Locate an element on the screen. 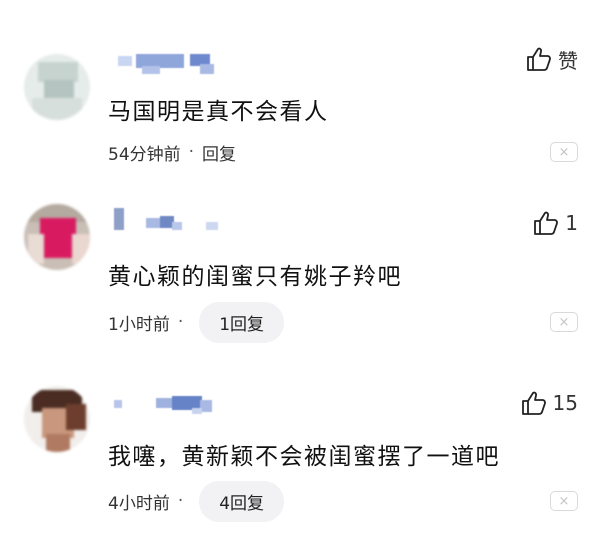  timestamp: 54分钟前 is located at coordinates (144, 154).